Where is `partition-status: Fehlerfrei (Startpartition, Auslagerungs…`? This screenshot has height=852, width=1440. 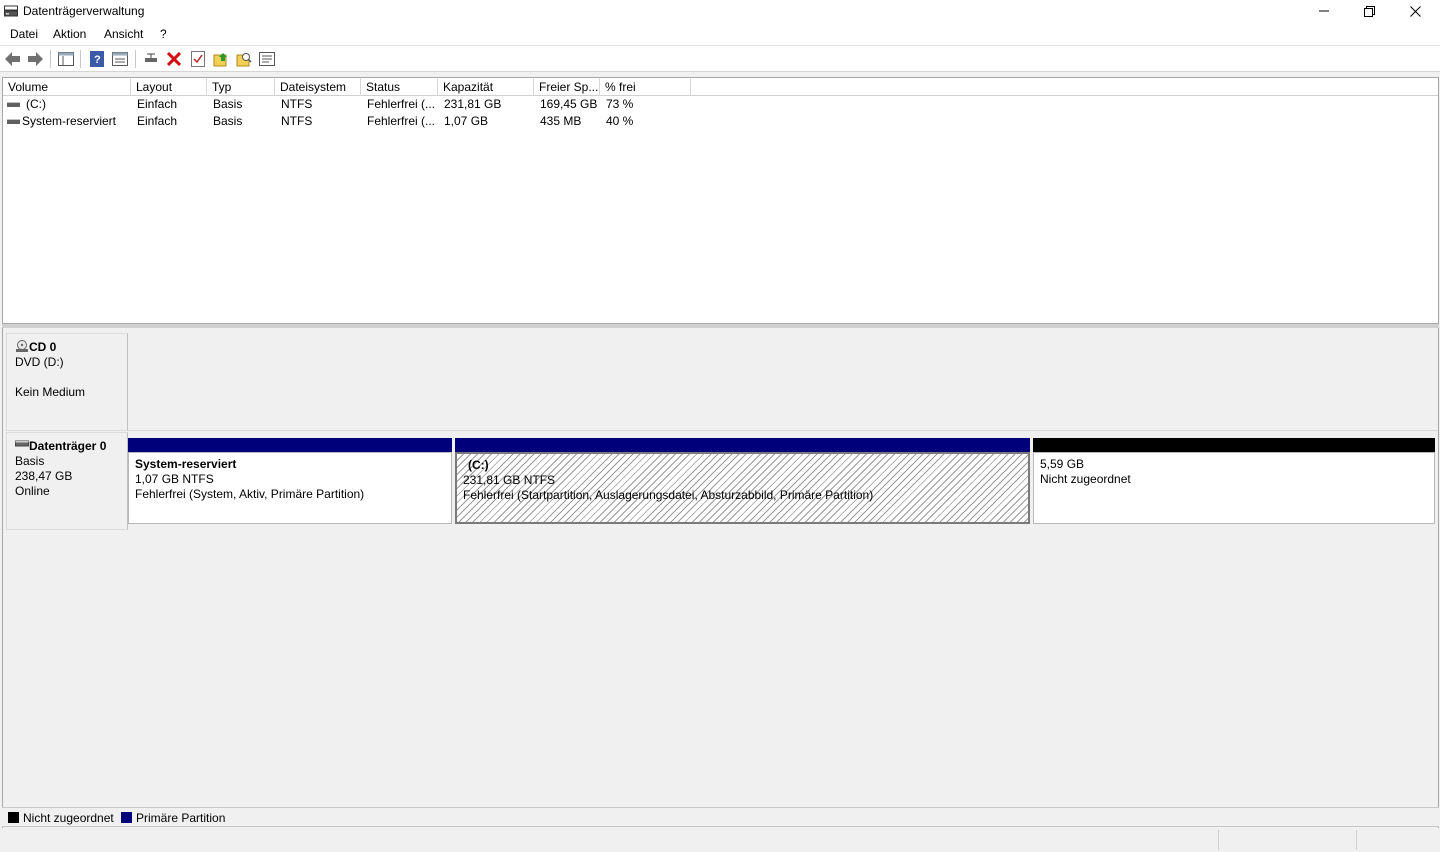
partition-status: Fehlerfrei (Startpartition, Auslagerungs… is located at coordinates (668, 495).